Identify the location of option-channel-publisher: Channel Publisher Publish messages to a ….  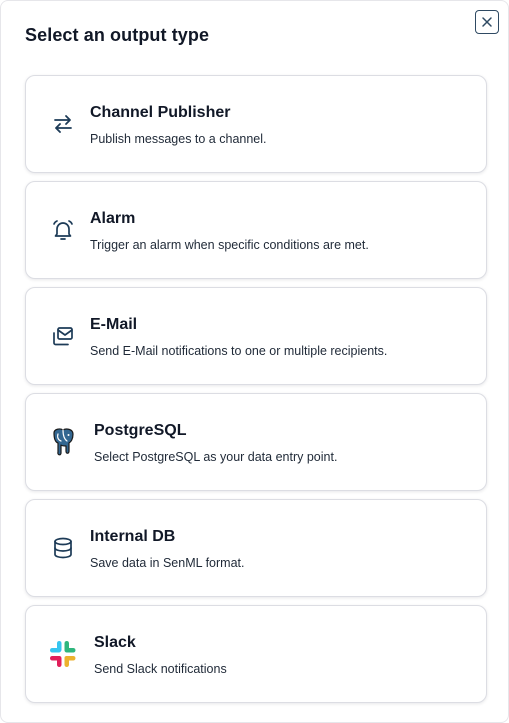
(256, 124).